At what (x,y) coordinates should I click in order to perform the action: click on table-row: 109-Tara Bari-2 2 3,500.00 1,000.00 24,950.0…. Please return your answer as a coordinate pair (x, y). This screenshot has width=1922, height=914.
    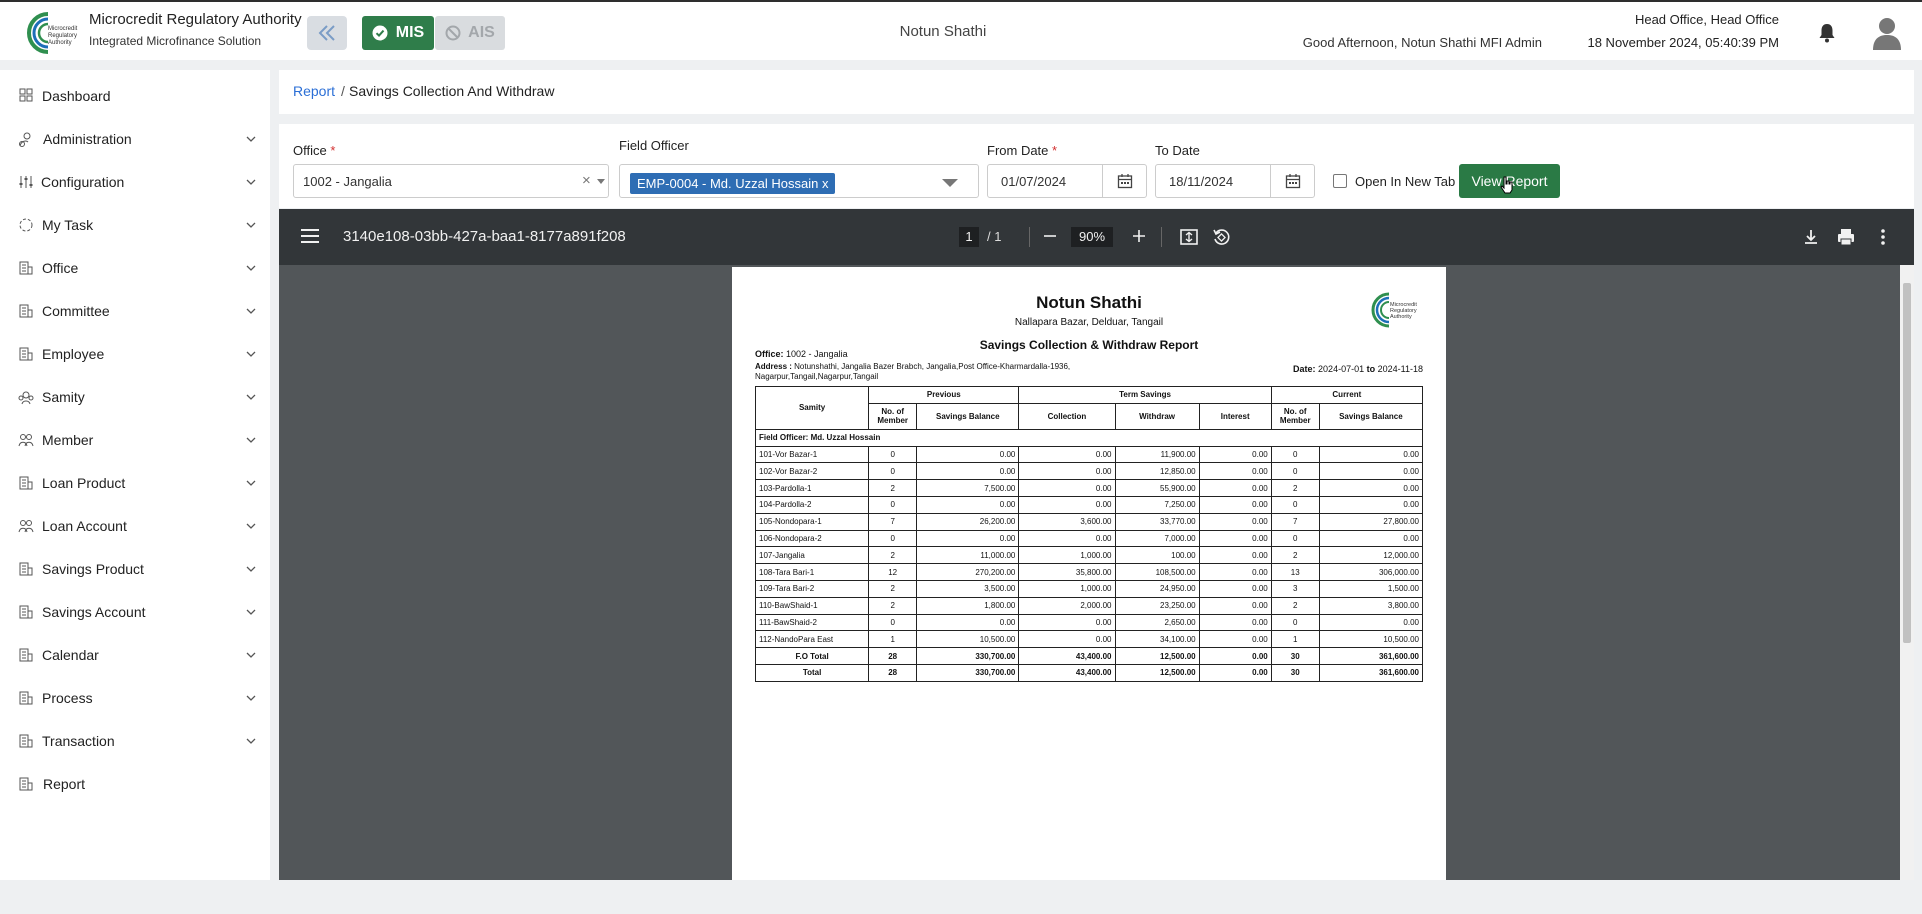
    Looking at the image, I should click on (1089, 588).